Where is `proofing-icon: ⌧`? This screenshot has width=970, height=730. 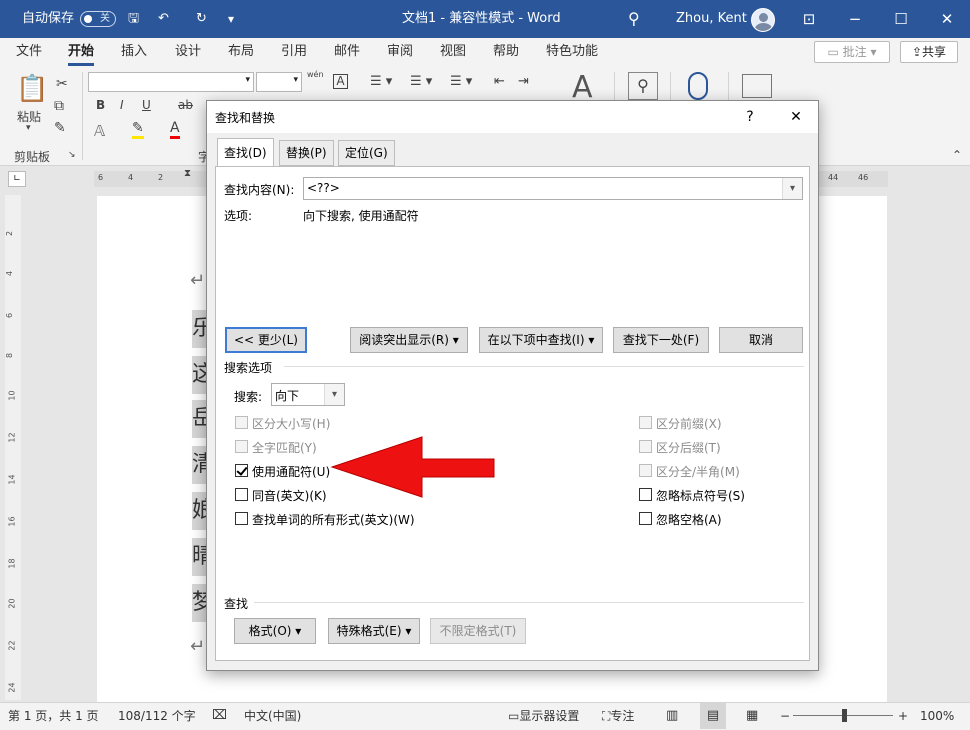 proofing-icon: ⌧ is located at coordinates (219, 716).